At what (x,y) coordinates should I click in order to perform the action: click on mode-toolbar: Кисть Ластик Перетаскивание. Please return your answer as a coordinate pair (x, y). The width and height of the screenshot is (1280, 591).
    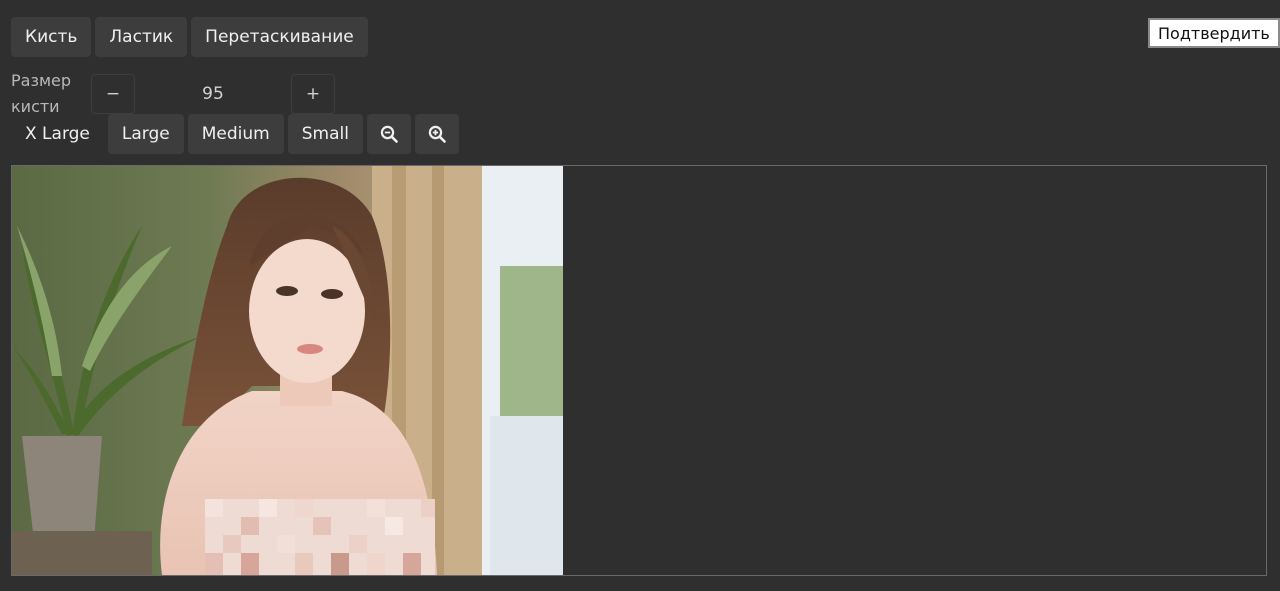
    Looking at the image, I should click on (191, 37).